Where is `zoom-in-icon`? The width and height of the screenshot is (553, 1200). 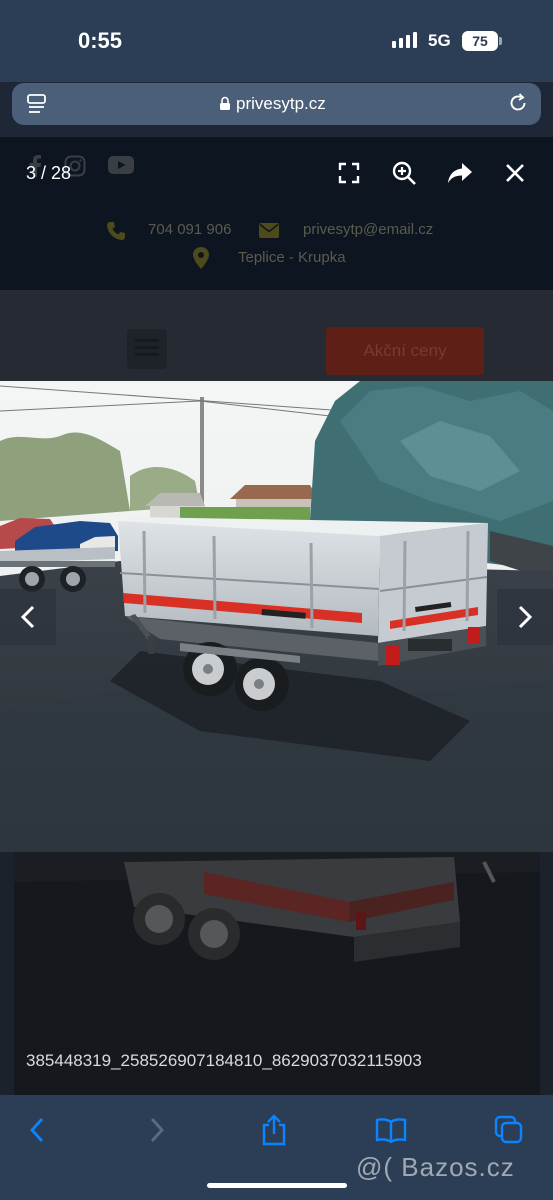
zoom-in-icon is located at coordinates (404, 173).